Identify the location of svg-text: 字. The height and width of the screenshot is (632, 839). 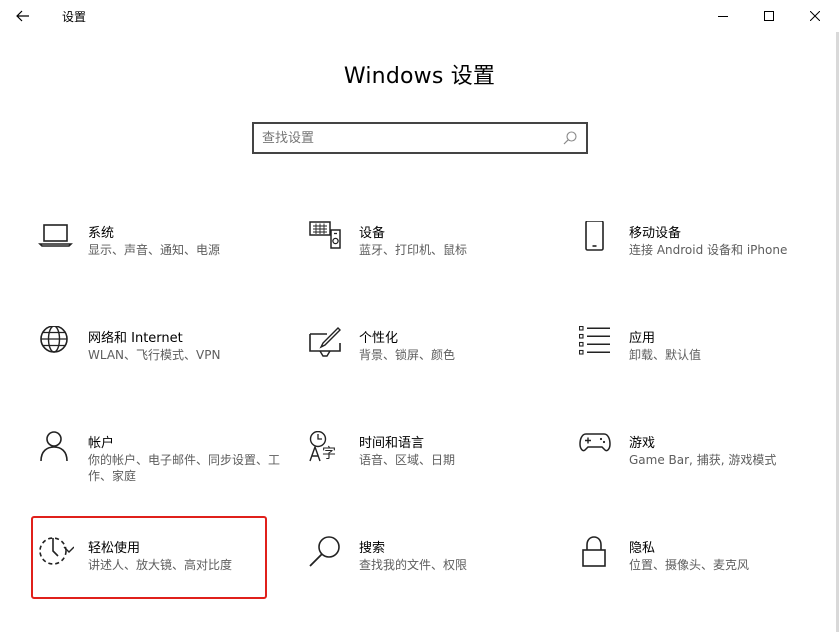
(329, 454).